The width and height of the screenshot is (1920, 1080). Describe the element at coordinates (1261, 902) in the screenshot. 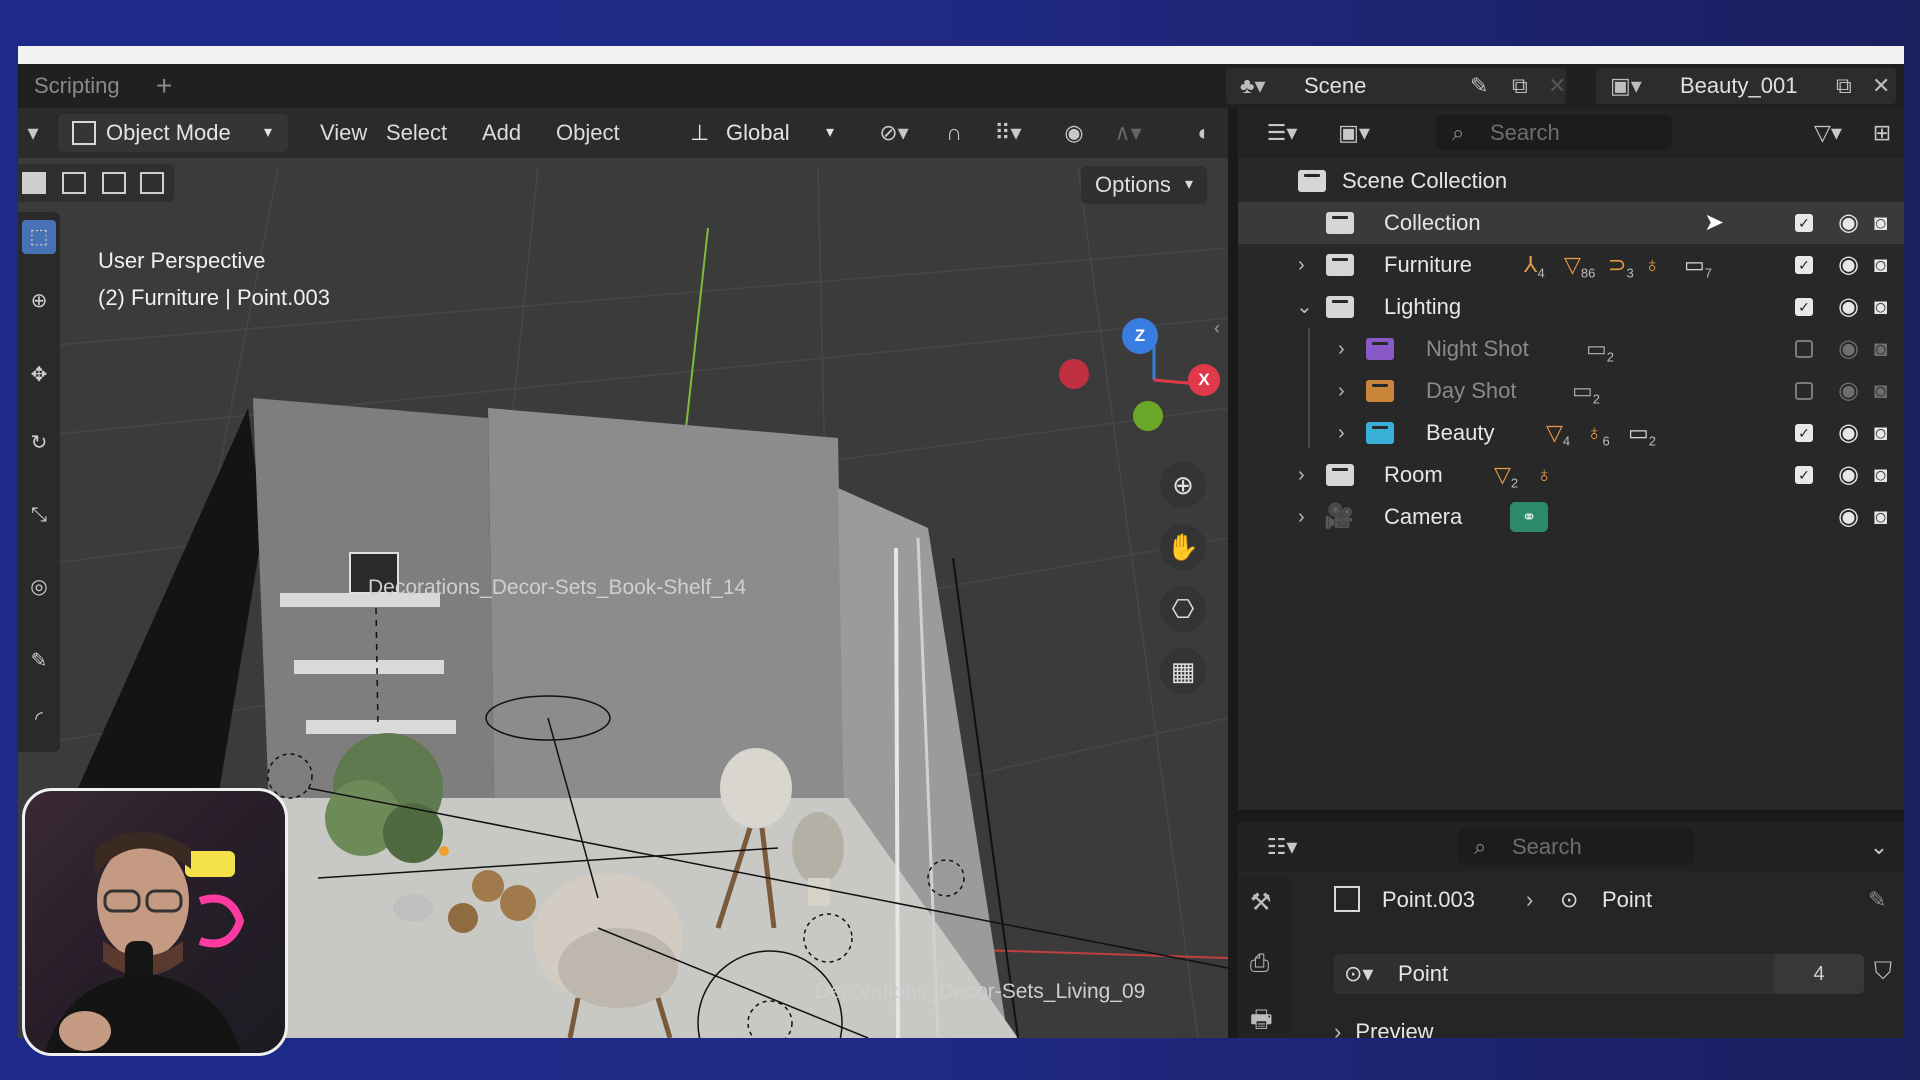

I see `tool-tab-icon: ⚒` at that location.